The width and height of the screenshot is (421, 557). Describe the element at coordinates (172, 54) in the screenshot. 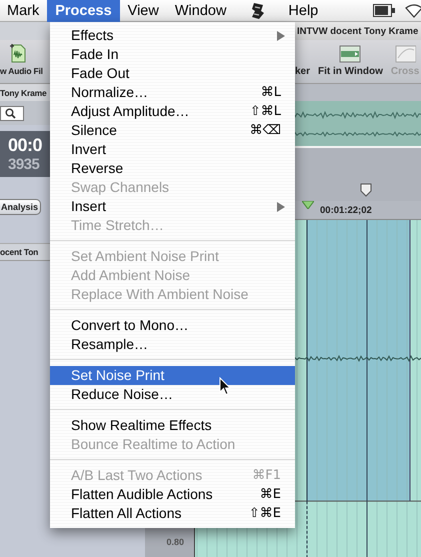

I see `menu-item: Fade In` at that location.